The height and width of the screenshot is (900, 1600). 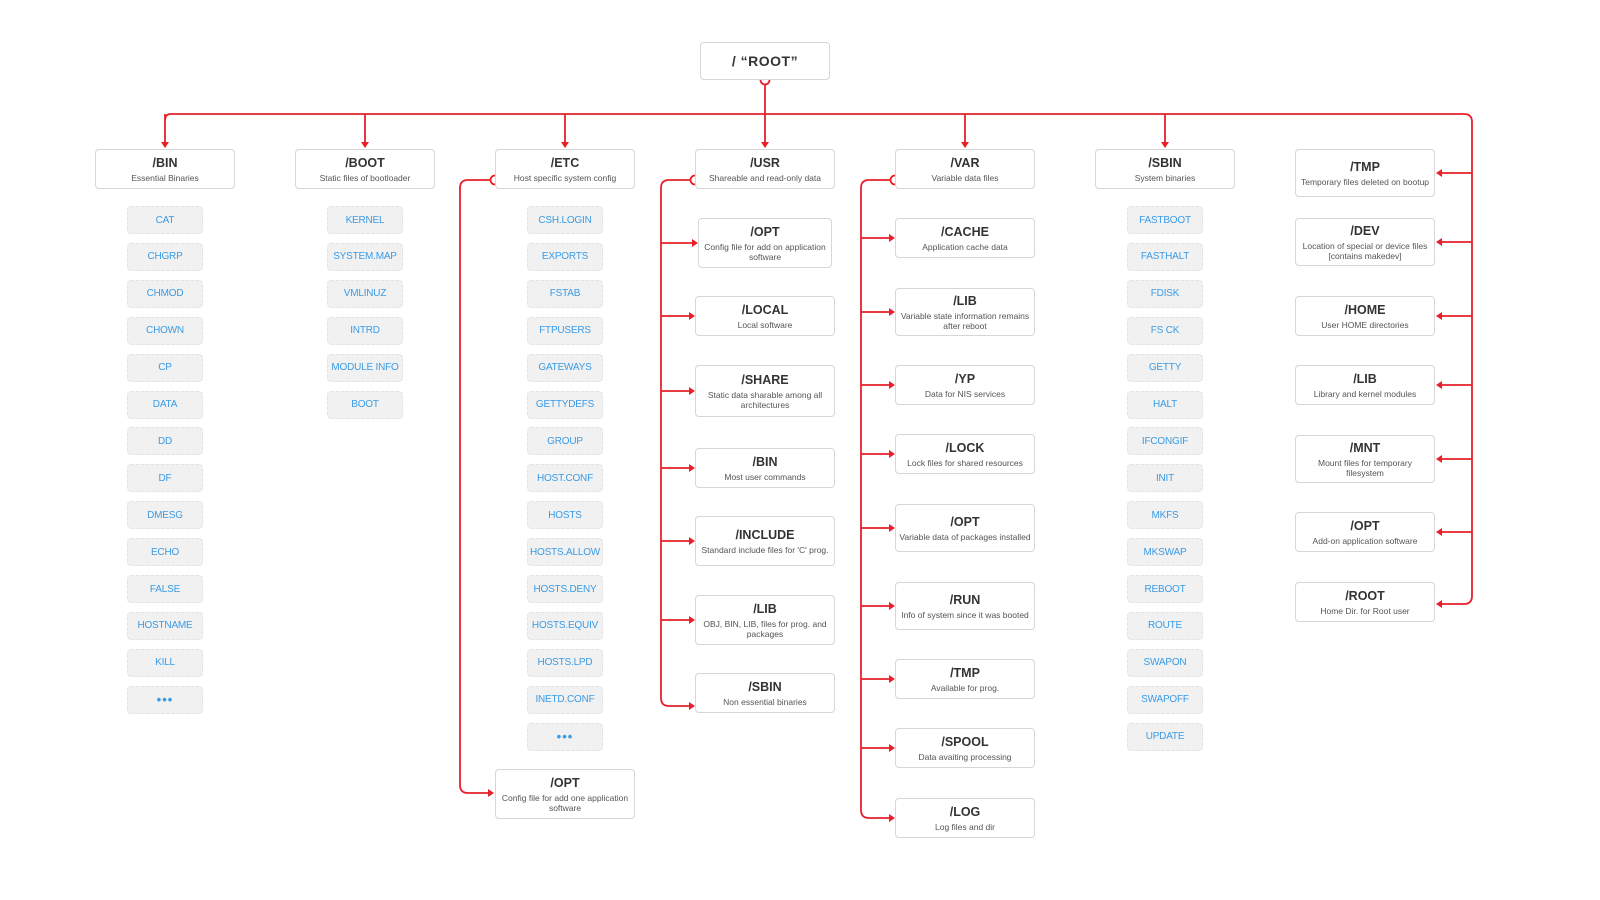 What do you see at coordinates (565, 330) in the screenshot?
I see `file-item: FTPUSERS` at bounding box center [565, 330].